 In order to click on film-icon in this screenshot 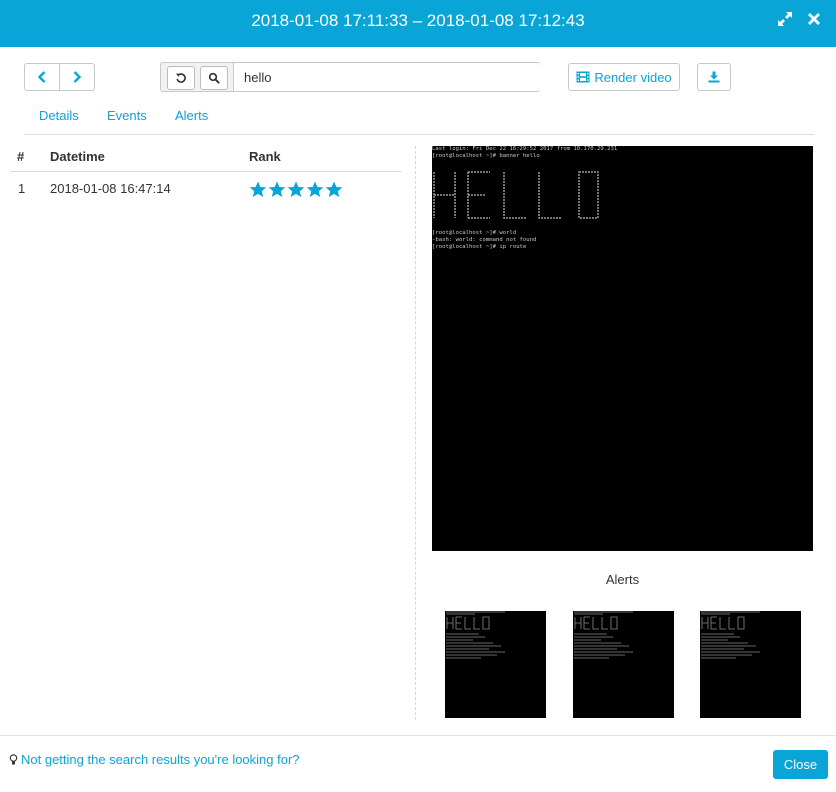, I will do `click(583, 77)`.